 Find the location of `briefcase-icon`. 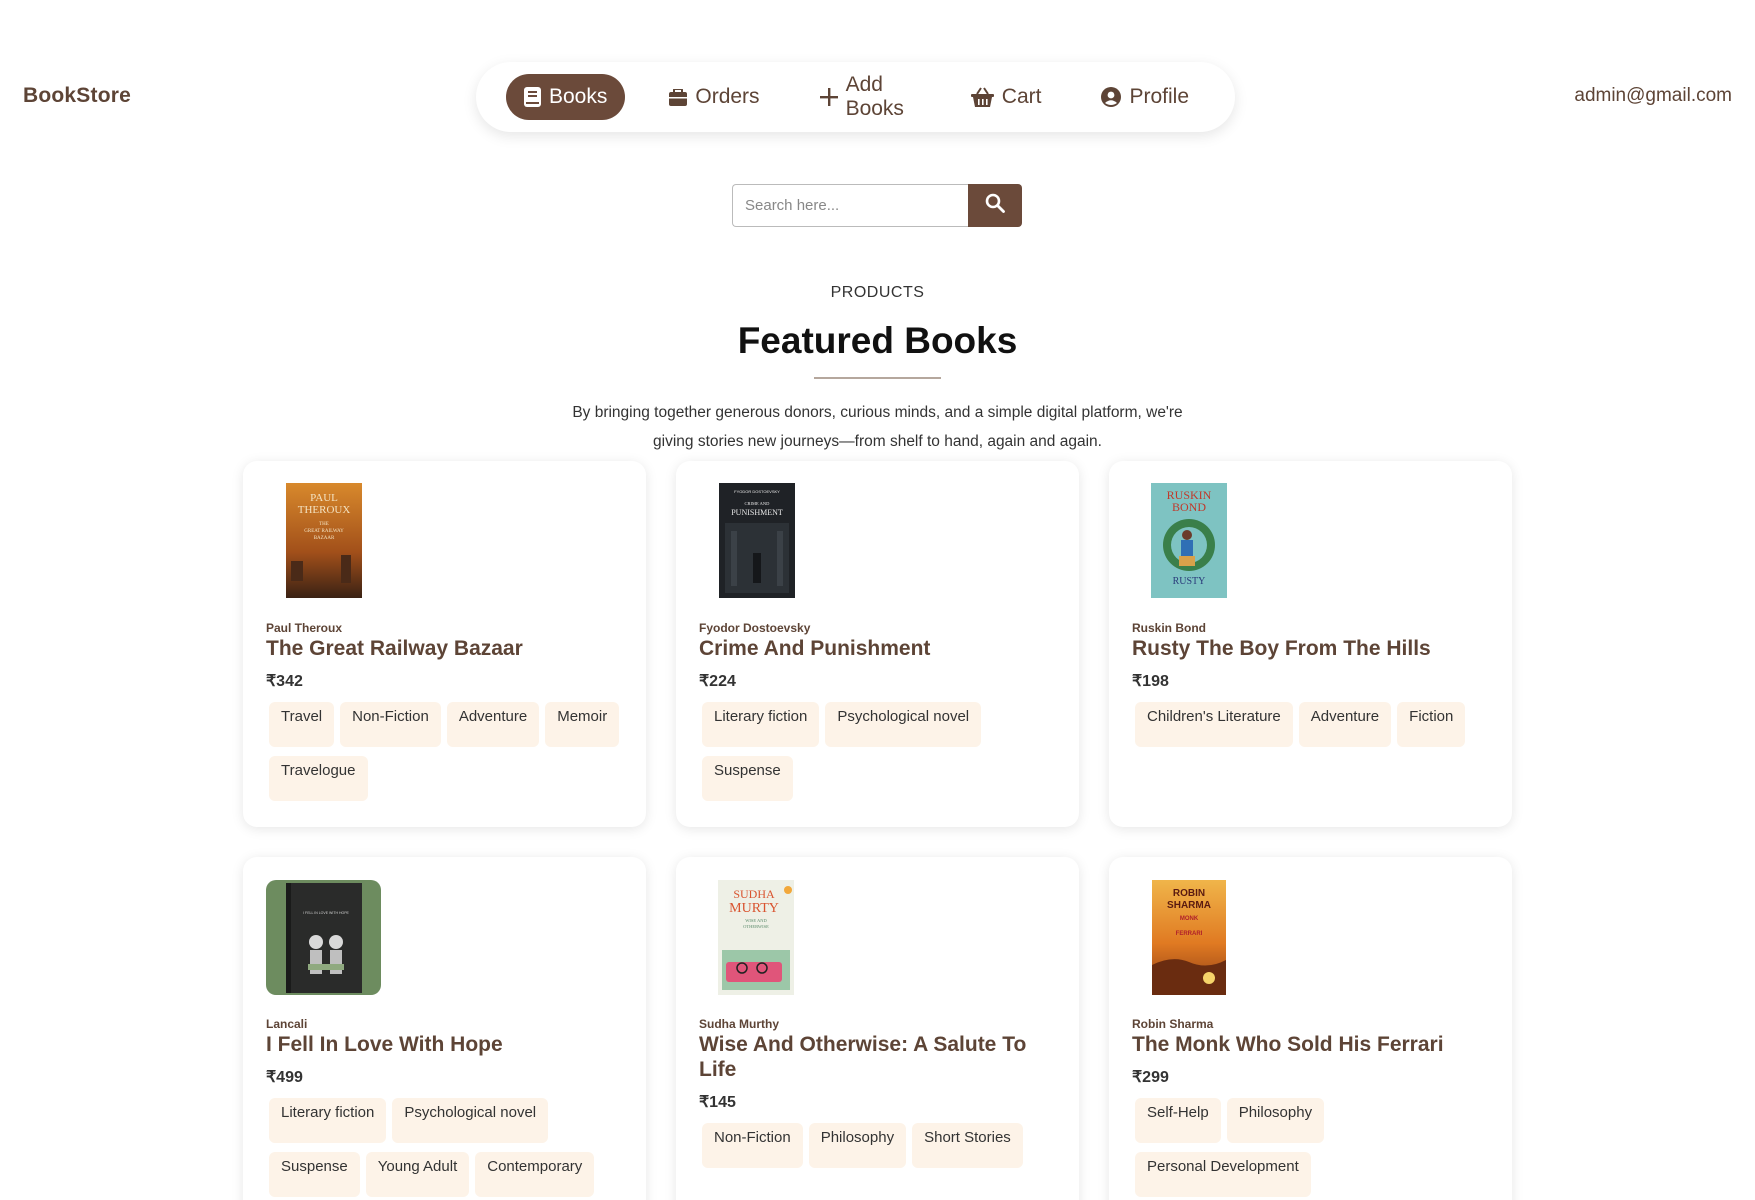

briefcase-icon is located at coordinates (678, 97).